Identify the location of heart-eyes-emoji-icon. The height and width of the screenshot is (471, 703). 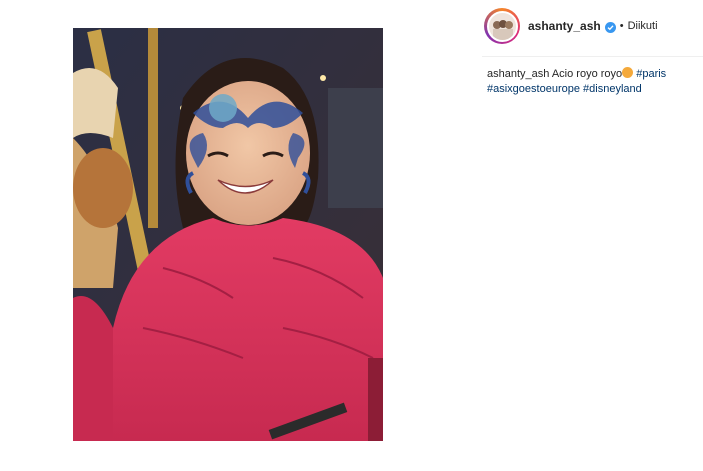
(628, 72).